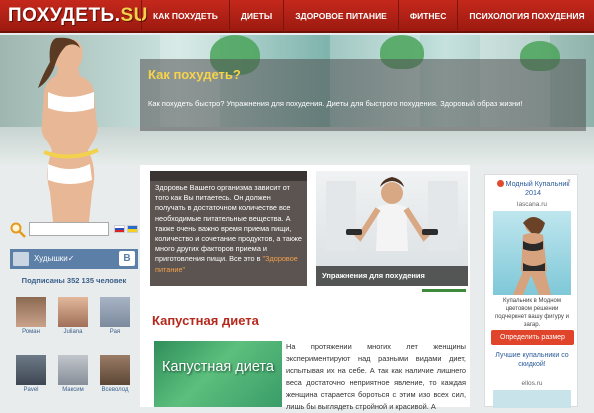  What do you see at coordinates (21, 259) in the screenshot?
I see `vk-group-avatar` at bounding box center [21, 259].